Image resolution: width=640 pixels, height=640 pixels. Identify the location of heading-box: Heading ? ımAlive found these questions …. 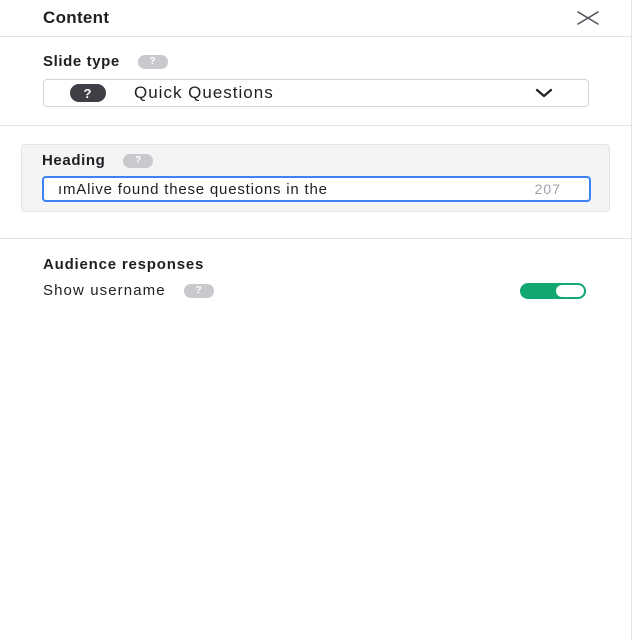
(315, 178).